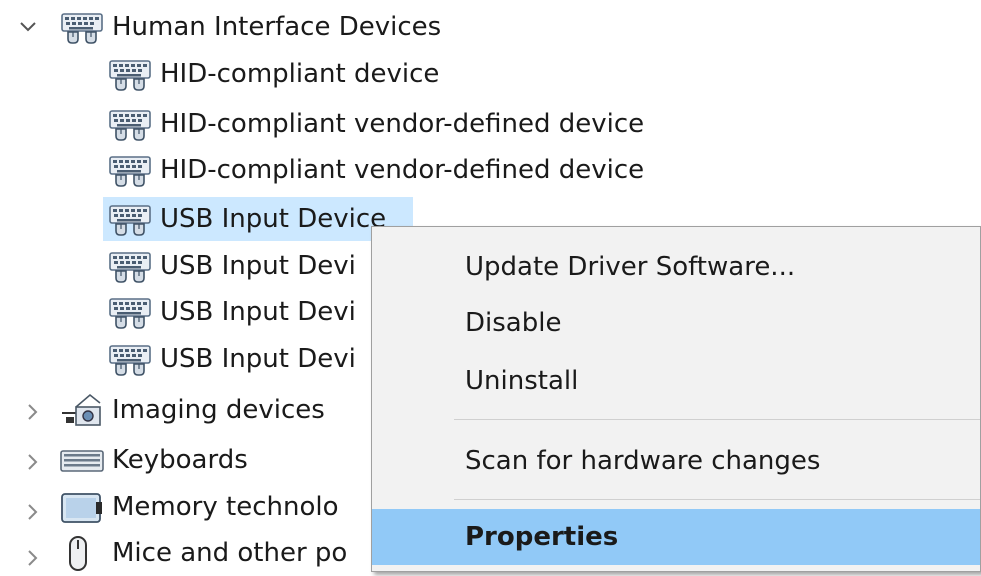 This screenshot has width=981, height=576. I want to click on category-label: Human Interface Devices, so click(277, 27).